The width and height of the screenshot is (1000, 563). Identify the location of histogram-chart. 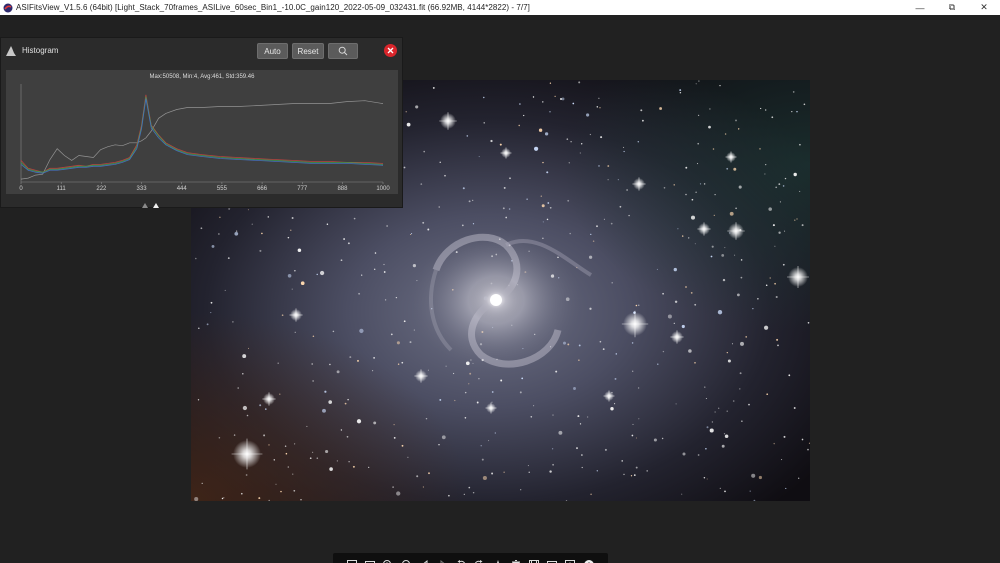
(202, 134).